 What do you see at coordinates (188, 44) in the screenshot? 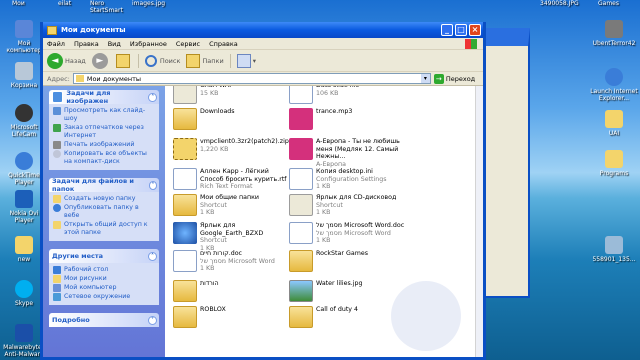
I see `menu-tools: Сервис` at bounding box center [188, 44].